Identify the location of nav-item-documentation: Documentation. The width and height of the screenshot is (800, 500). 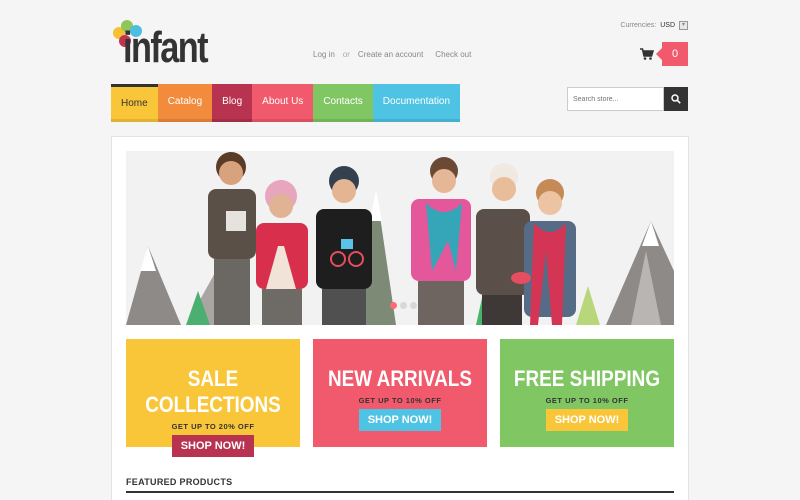
(416, 103).